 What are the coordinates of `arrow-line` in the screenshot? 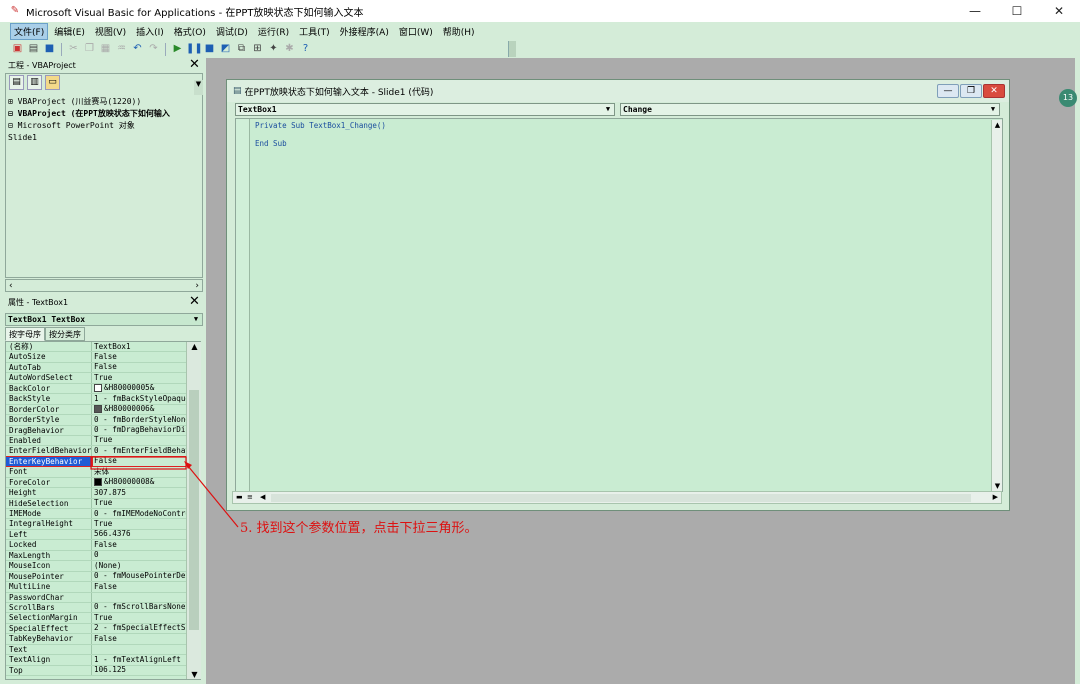 It's located at (213, 496).